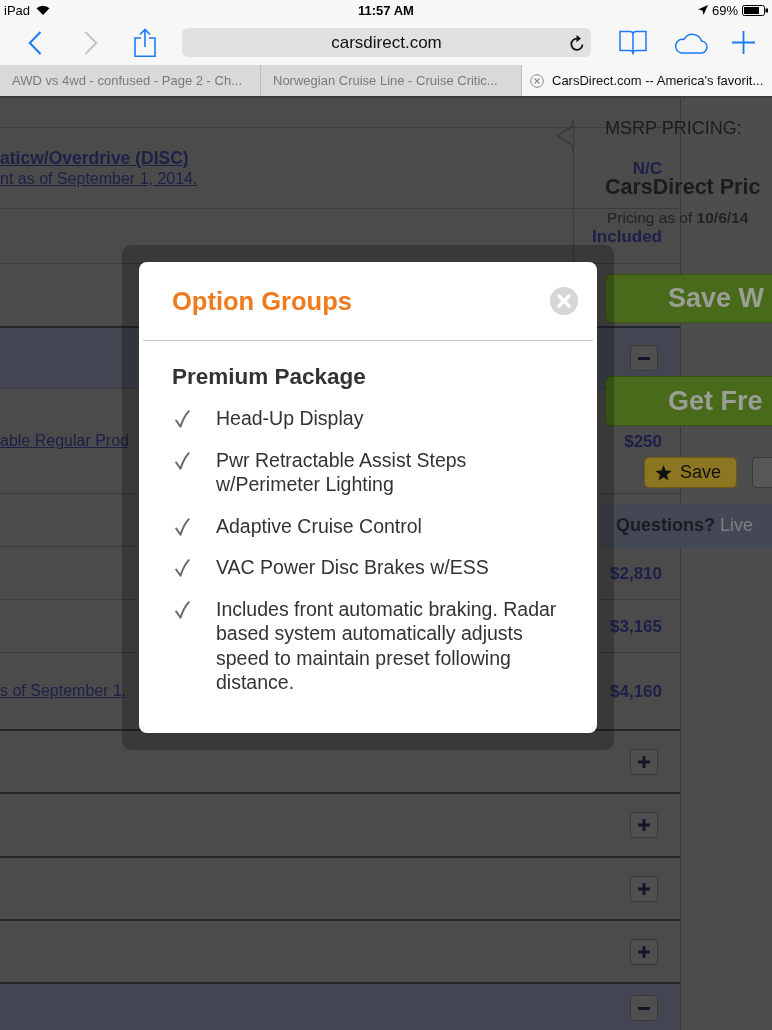 The width and height of the screenshot is (772, 1030). I want to click on live-link: Live, so click(737, 525).